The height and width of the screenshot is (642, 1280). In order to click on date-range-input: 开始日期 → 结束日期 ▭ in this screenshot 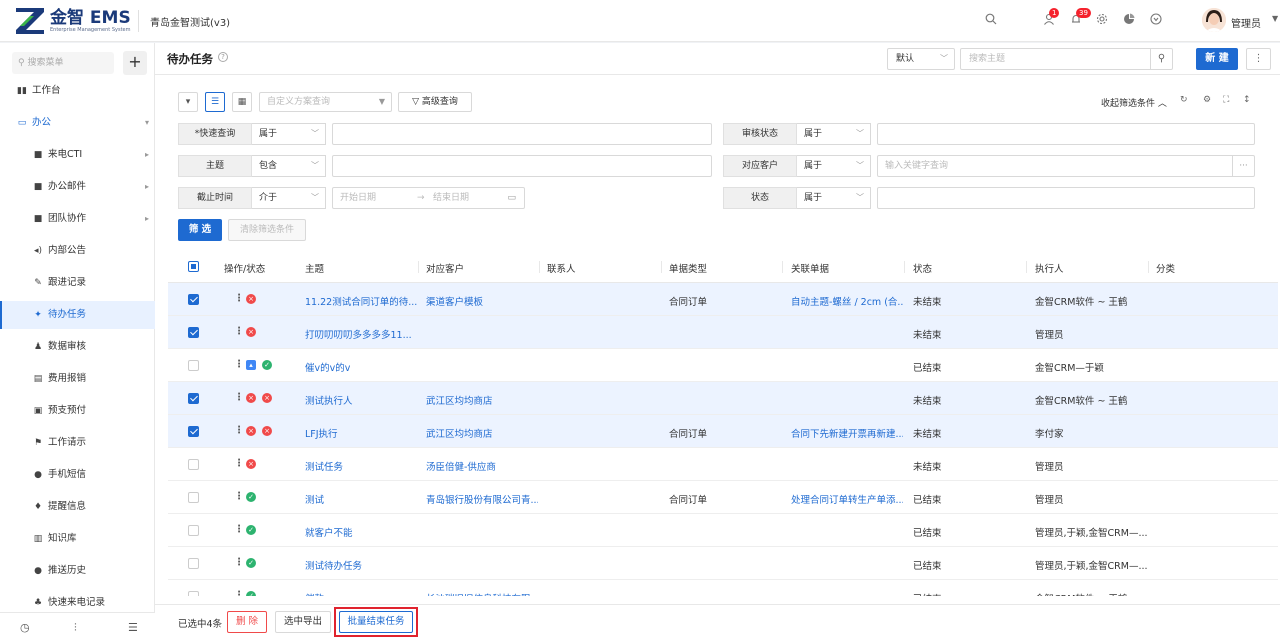, I will do `click(428, 198)`.